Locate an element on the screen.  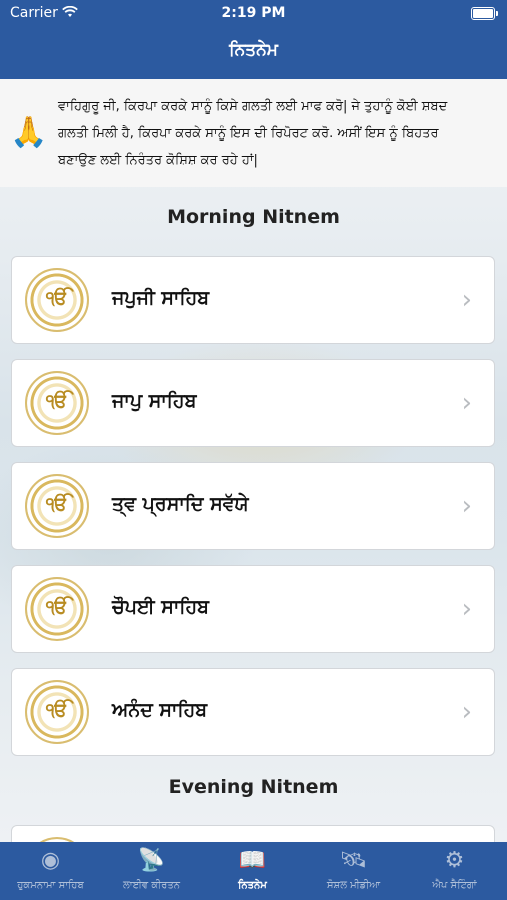
book-icon: 📖 is located at coordinates (252, 860).